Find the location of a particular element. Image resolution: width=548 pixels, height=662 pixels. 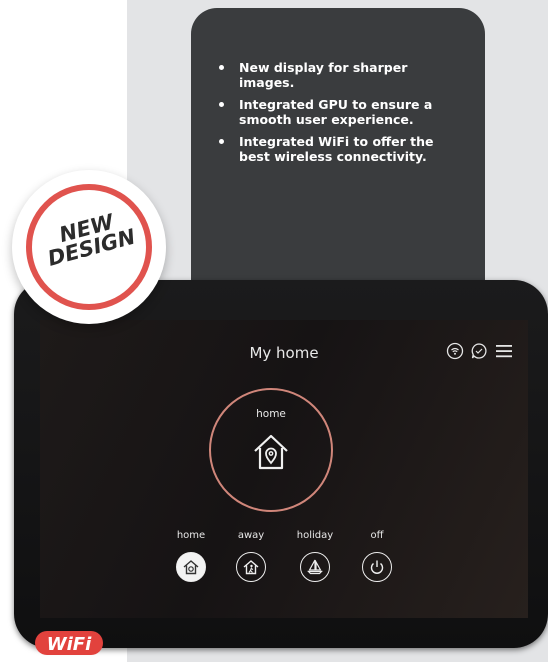

status-icons is located at coordinates (479, 351).